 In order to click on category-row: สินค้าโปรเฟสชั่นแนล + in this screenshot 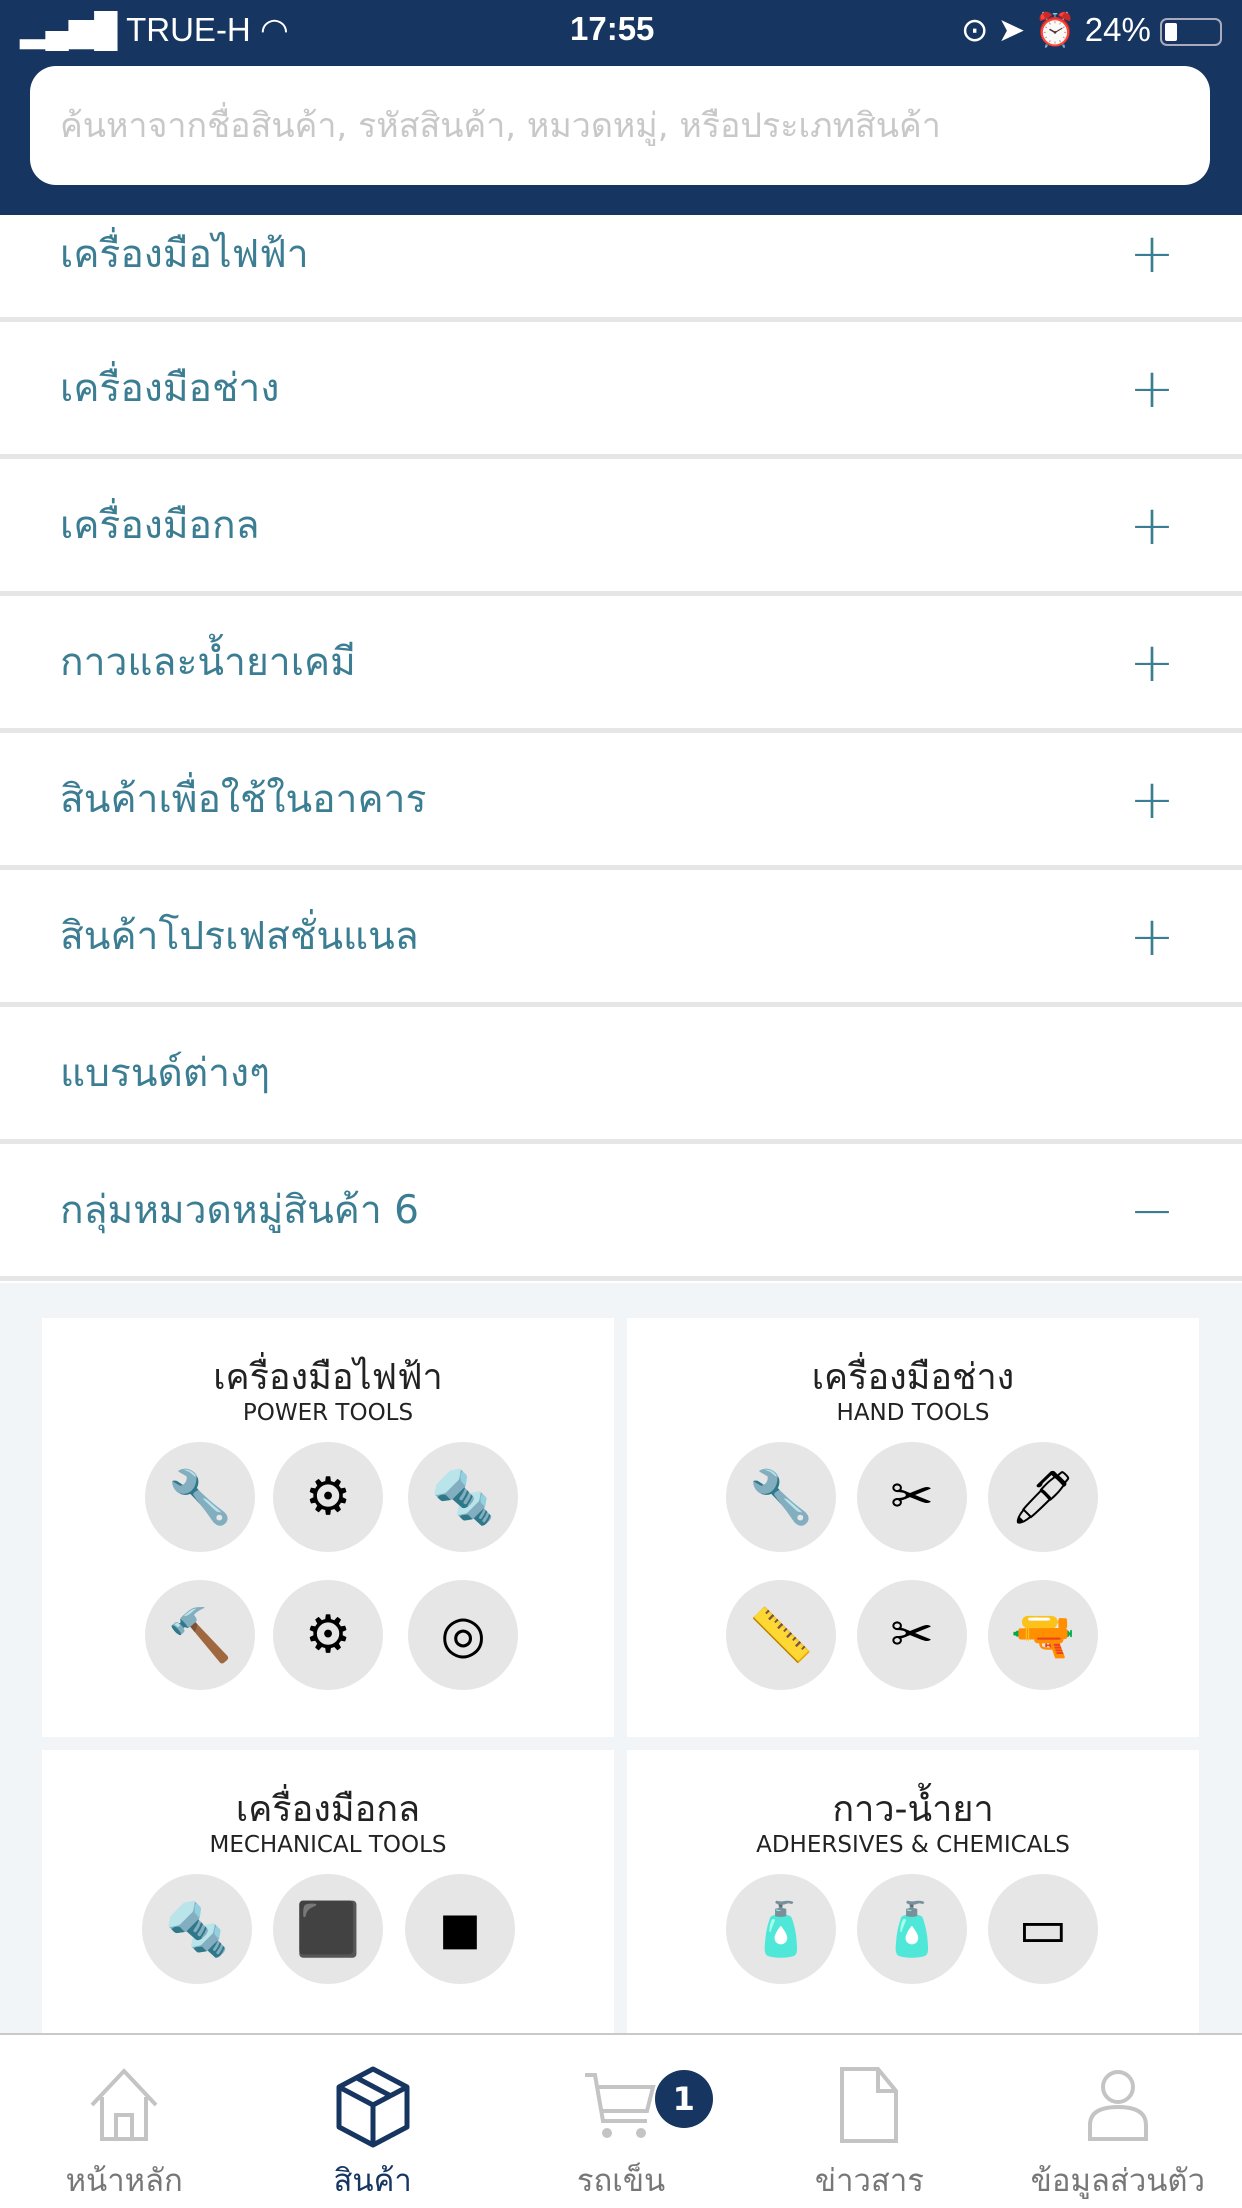, I will do `click(621, 938)`.